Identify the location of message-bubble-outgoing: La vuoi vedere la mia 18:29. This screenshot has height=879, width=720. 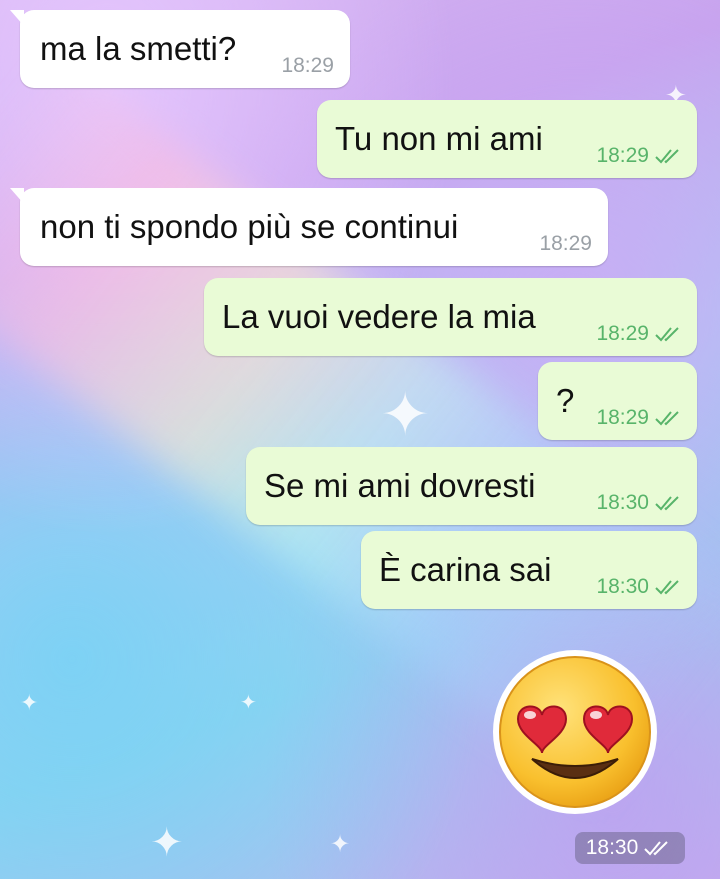
(450, 317).